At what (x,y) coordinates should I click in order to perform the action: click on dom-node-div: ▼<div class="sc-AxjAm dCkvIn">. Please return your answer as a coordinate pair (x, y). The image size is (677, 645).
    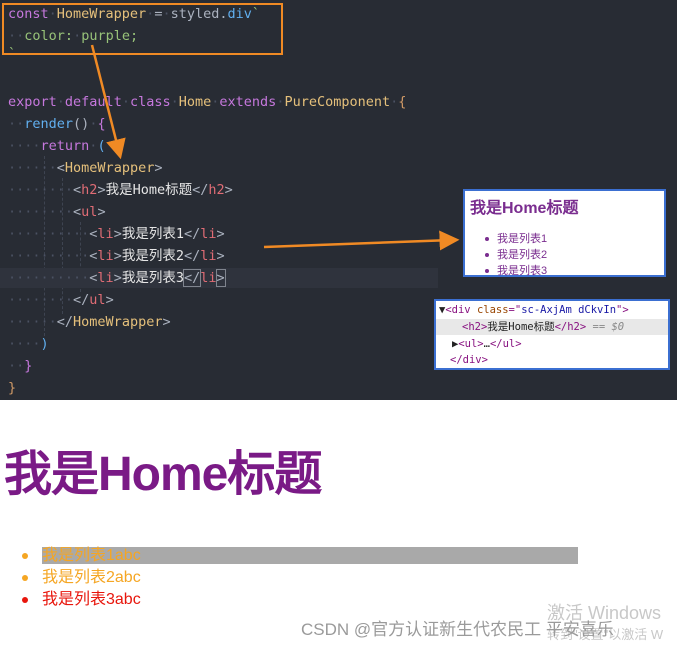
    Looking at the image, I should click on (534, 310).